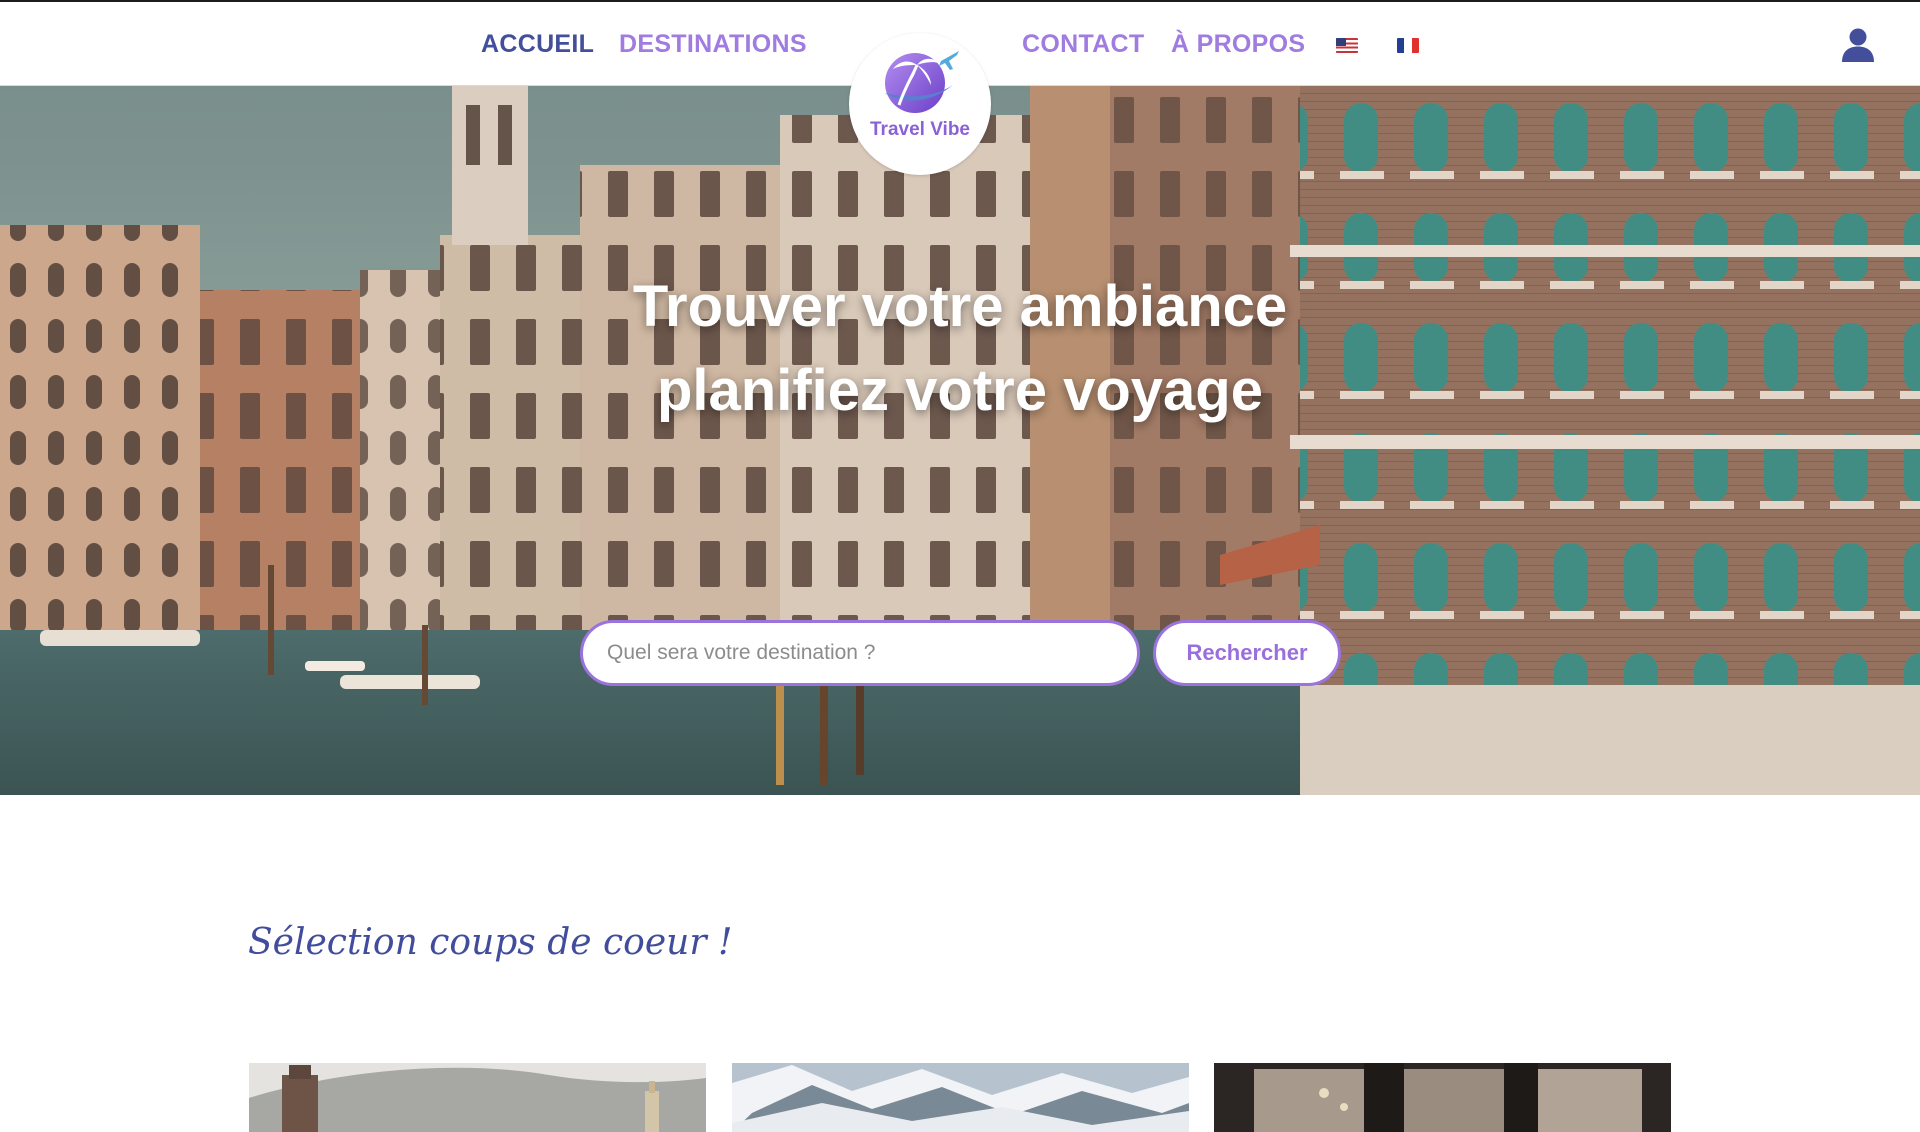  What do you see at coordinates (1347, 45) in the screenshot?
I see `flag-us-icon` at bounding box center [1347, 45].